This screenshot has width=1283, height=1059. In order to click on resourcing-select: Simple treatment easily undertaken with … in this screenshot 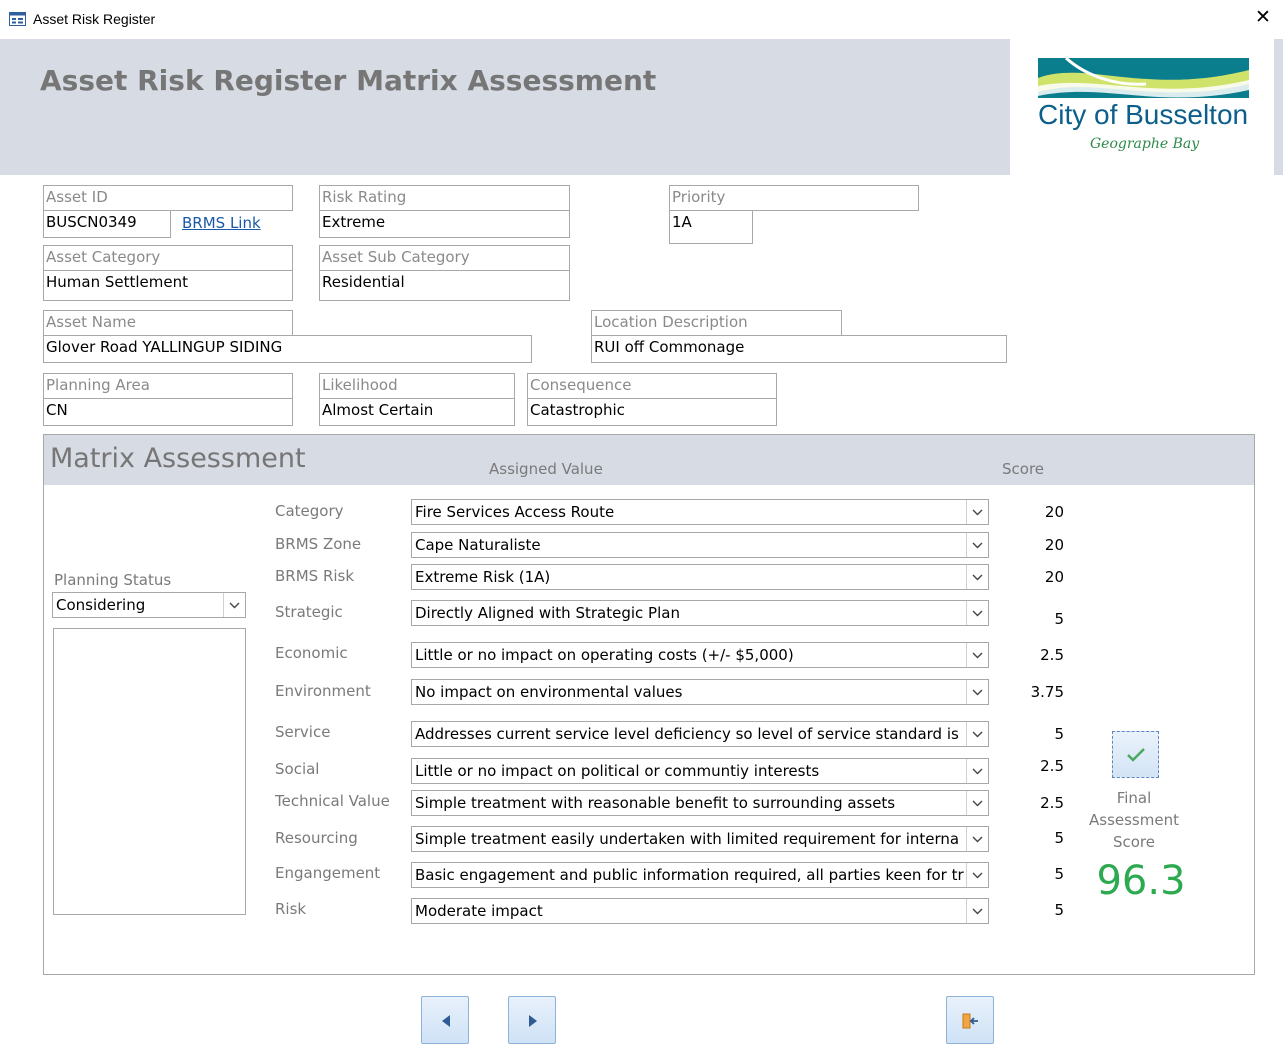, I will do `click(700, 839)`.